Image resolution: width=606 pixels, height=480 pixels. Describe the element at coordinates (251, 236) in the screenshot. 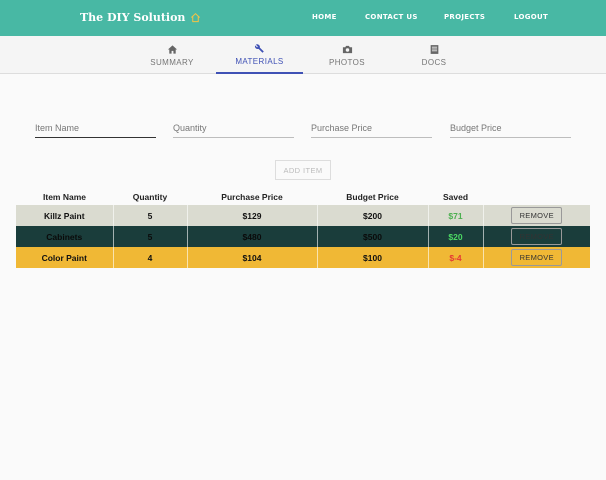

I see `cell-purchase-price: $480` at that location.